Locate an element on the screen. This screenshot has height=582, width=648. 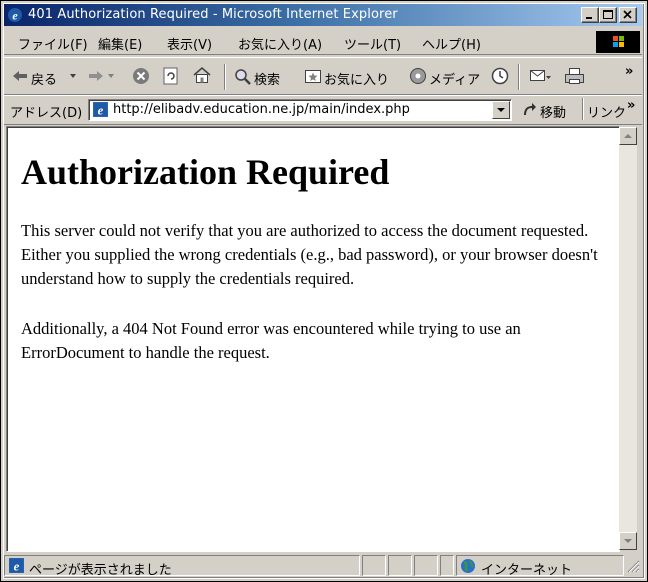
history-icon is located at coordinates (500, 76).